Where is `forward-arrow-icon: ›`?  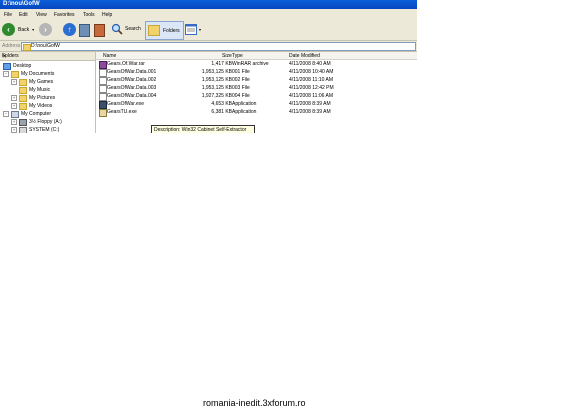
forward-arrow-icon: › is located at coordinates (45, 29).